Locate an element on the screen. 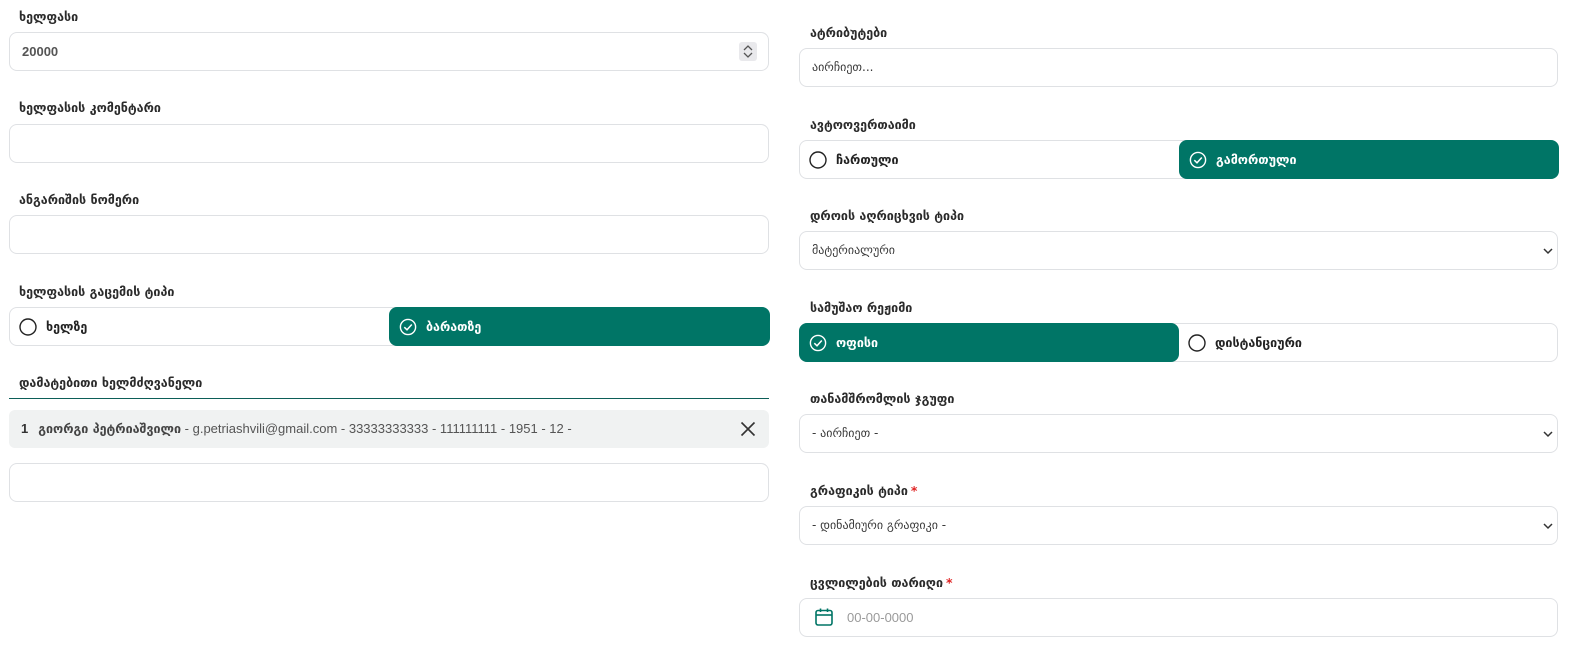 This screenshot has height=657, width=1587. account-number-label: ანგარიშის ნომერი is located at coordinates (79, 199).